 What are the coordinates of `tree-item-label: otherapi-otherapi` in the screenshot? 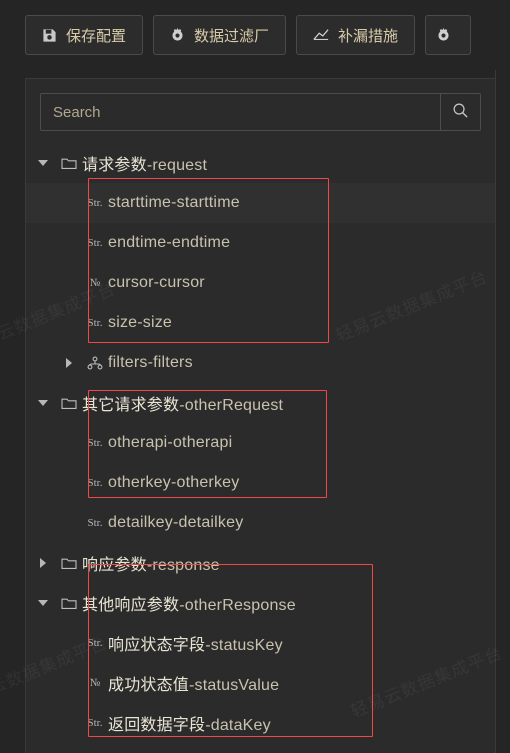 It's located at (170, 442).